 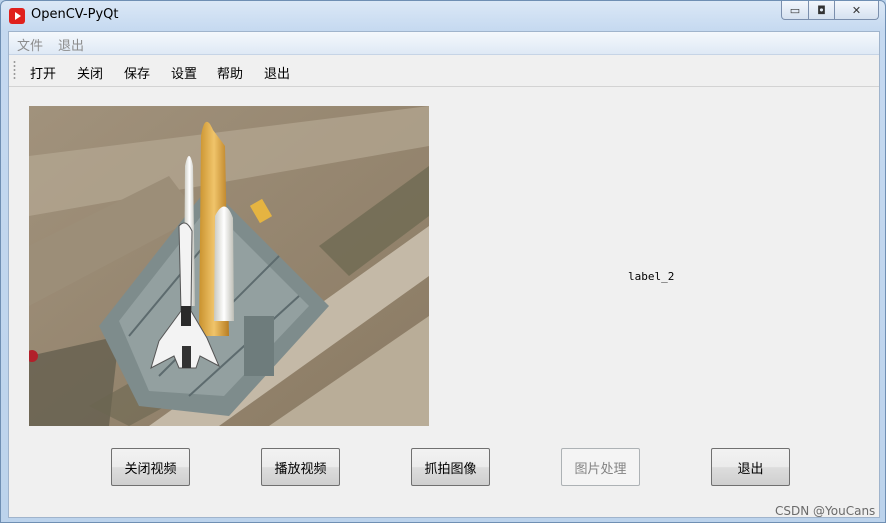 What do you see at coordinates (825, 511) in the screenshot?
I see `watermark-text: CSDN @YouCans` at bounding box center [825, 511].